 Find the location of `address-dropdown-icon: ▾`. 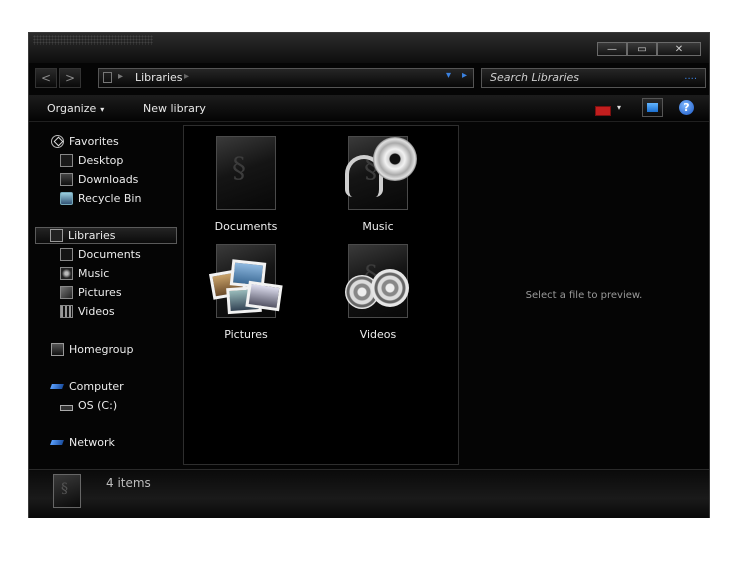

address-dropdown-icon: ▾ is located at coordinates (448, 75).